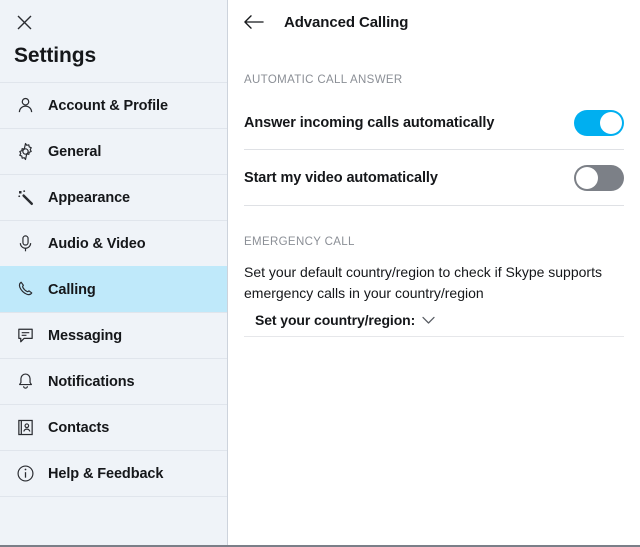 This screenshot has height=547, width=640. What do you see at coordinates (25, 106) in the screenshot?
I see `person-icon` at bounding box center [25, 106].